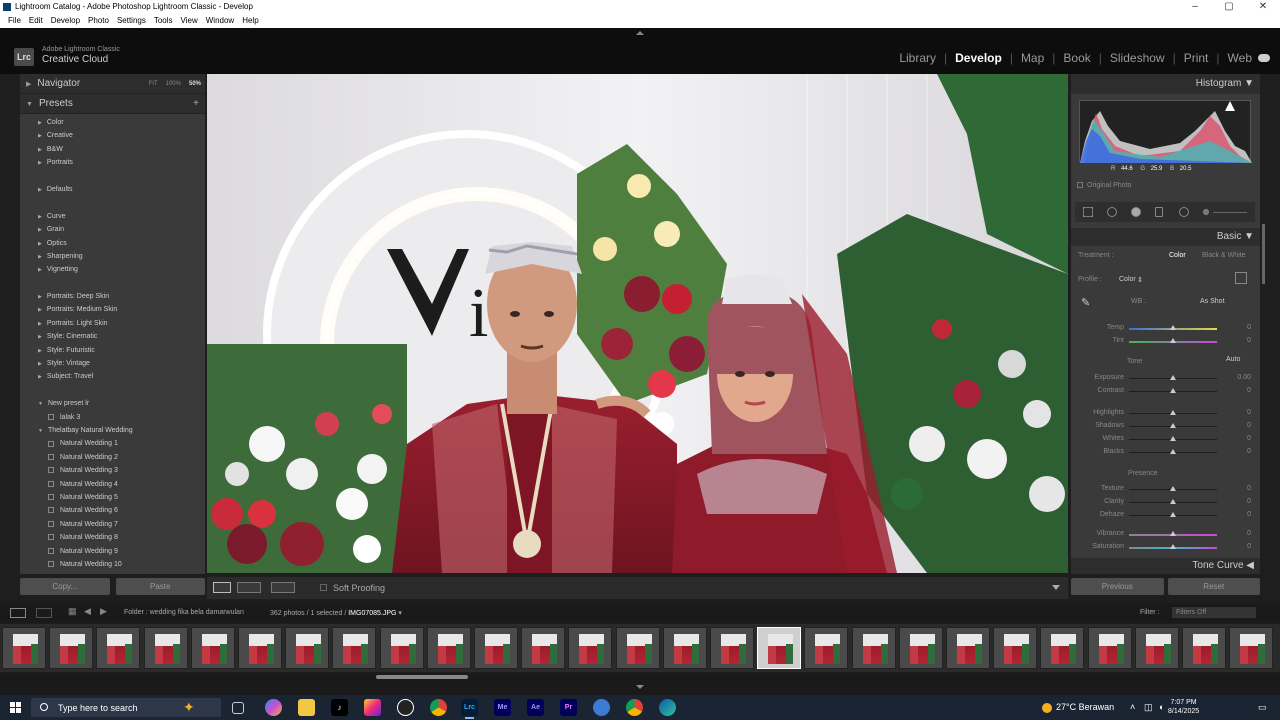 The width and height of the screenshot is (1280, 720). What do you see at coordinates (640, 33) in the screenshot?
I see `top-panel-toggle-icon` at bounding box center [640, 33].